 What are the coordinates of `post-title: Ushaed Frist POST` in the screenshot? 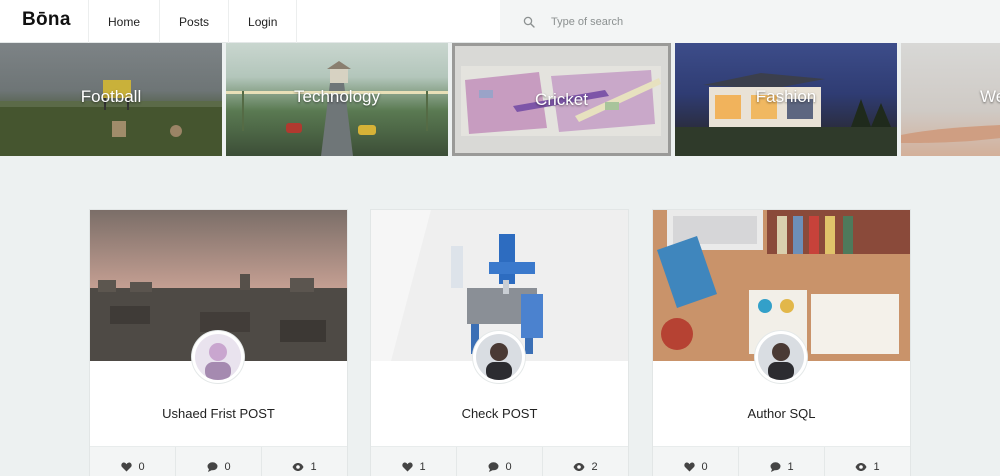 It's located at (218, 413).